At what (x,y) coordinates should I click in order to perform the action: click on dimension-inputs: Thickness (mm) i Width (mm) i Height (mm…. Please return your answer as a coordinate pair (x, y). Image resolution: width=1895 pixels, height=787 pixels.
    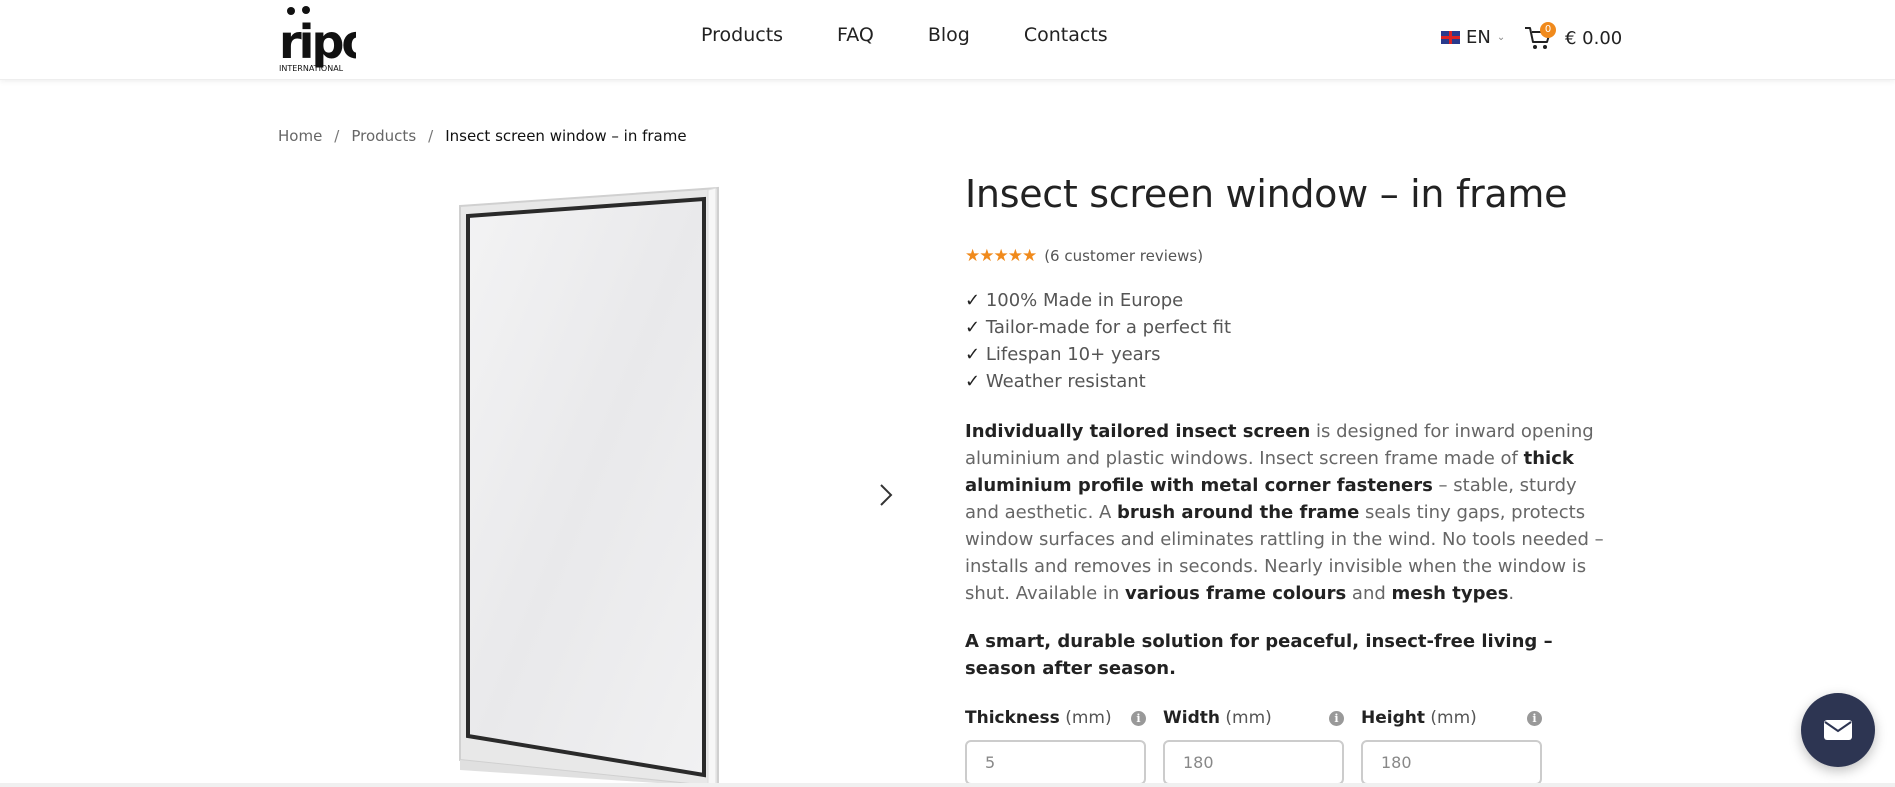
    Looking at the image, I should click on (1253, 745).